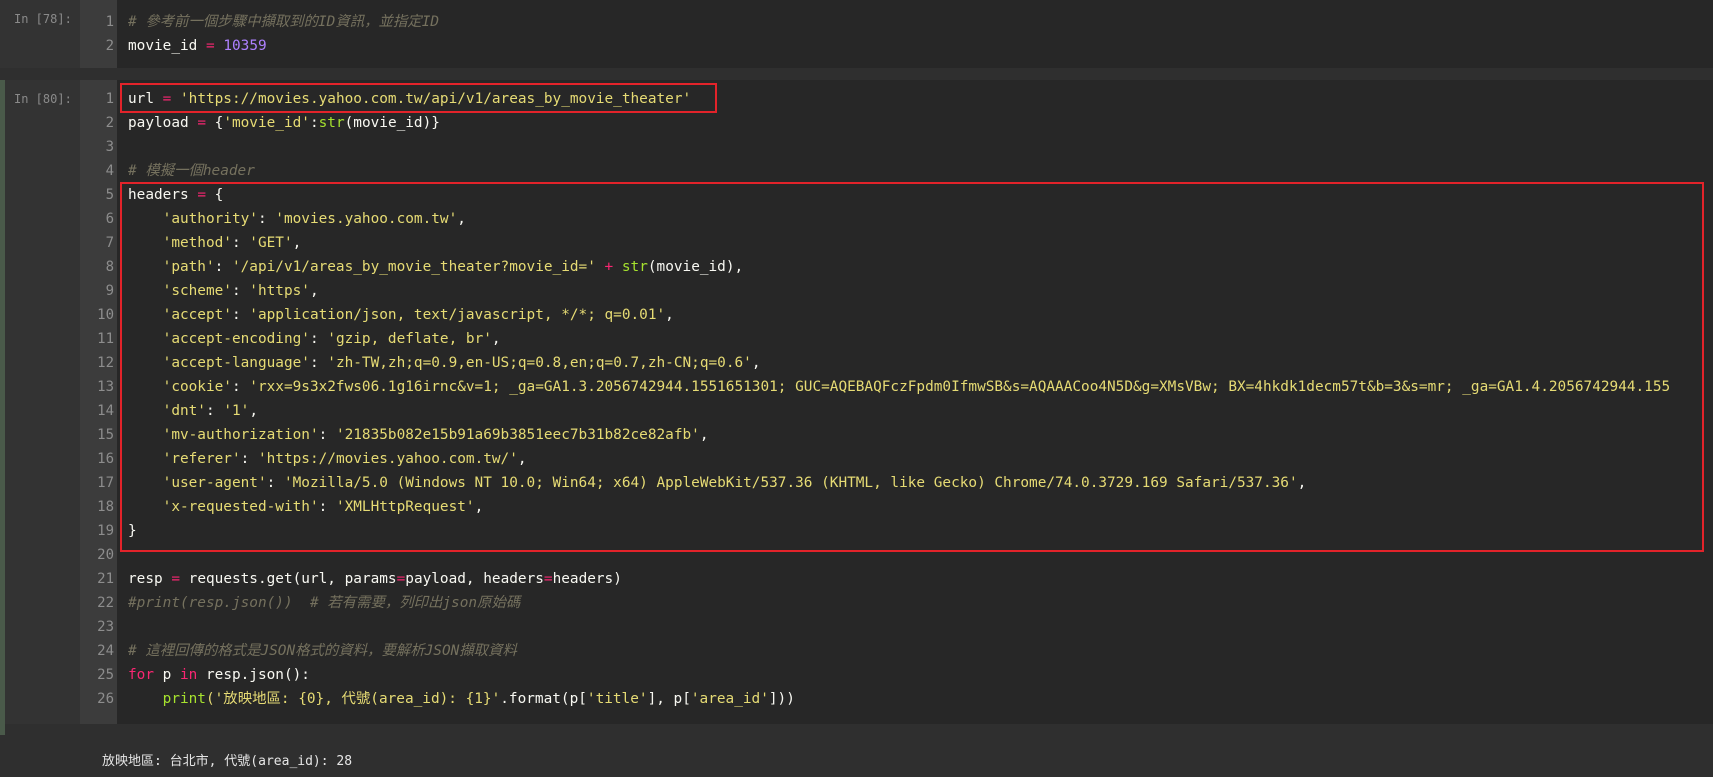 The image size is (1713, 777). Describe the element at coordinates (474, 579) in the screenshot. I see `code-token: payload, headers` at that location.